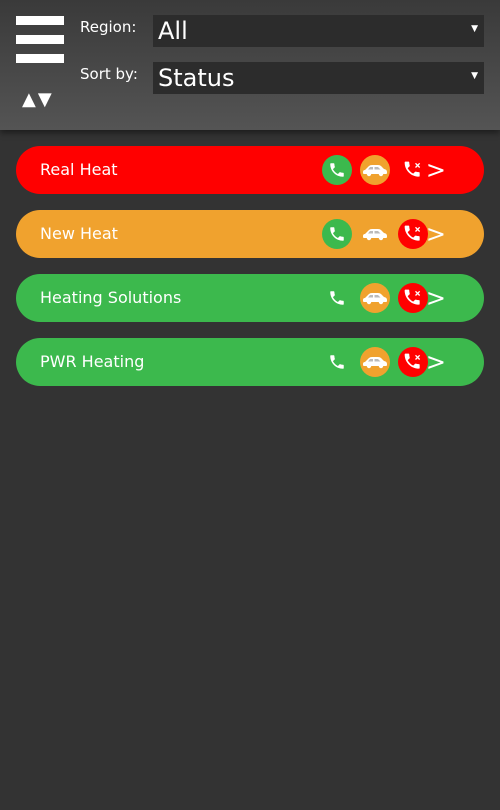  What do you see at coordinates (109, 74) in the screenshot?
I see `sort-label: Sort by:` at bounding box center [109, 74].